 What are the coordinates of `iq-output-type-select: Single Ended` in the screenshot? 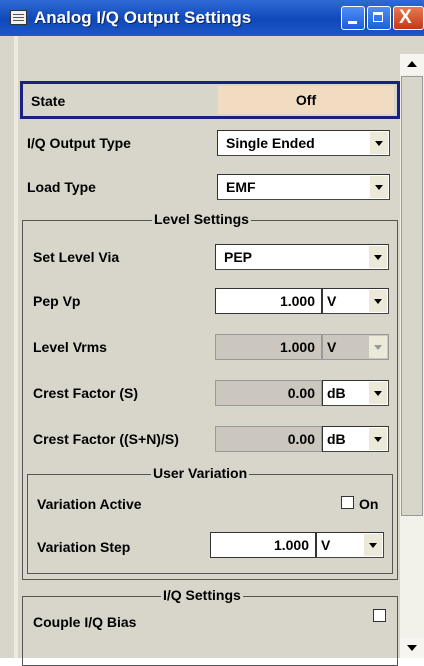 It's located at (303, 143).